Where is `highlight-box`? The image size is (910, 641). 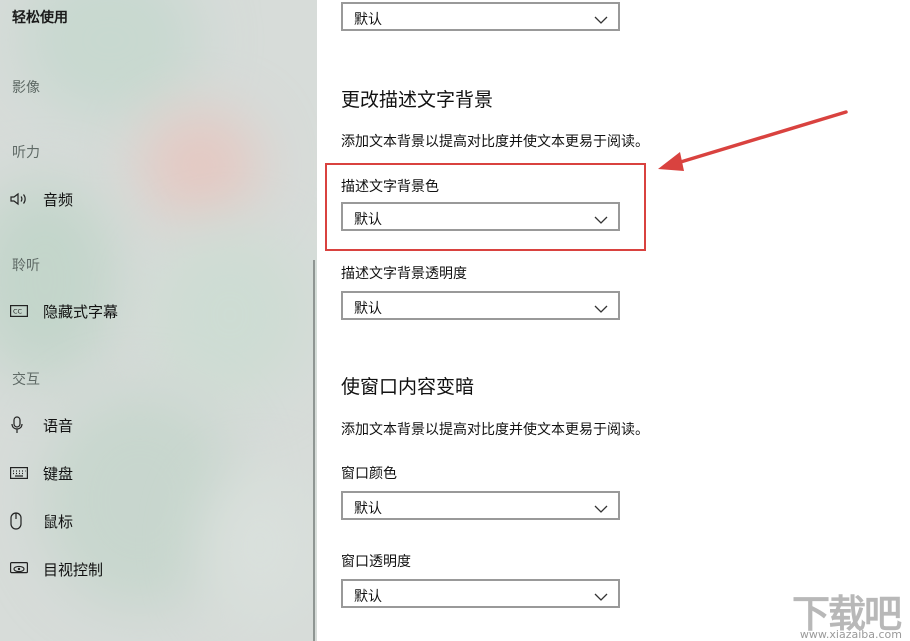 highlight-box is located at coordinates (485, 207).